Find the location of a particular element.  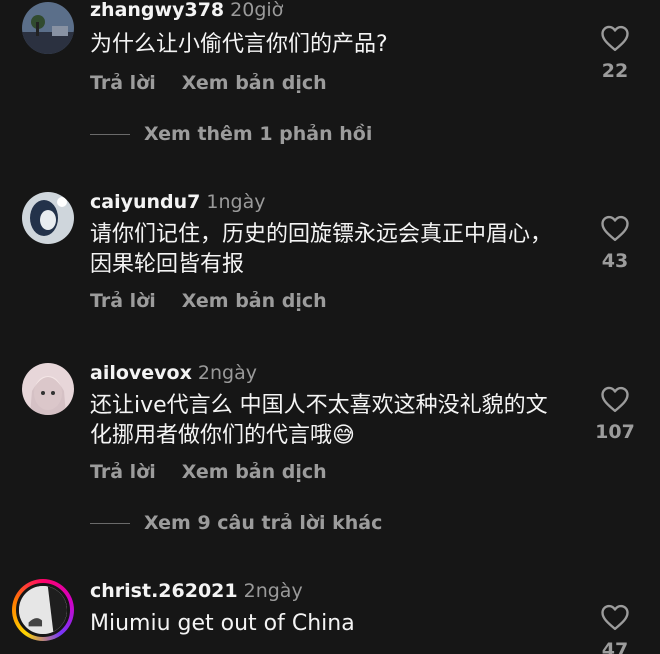

username: ailovevox is located at coordinates (141, 373).